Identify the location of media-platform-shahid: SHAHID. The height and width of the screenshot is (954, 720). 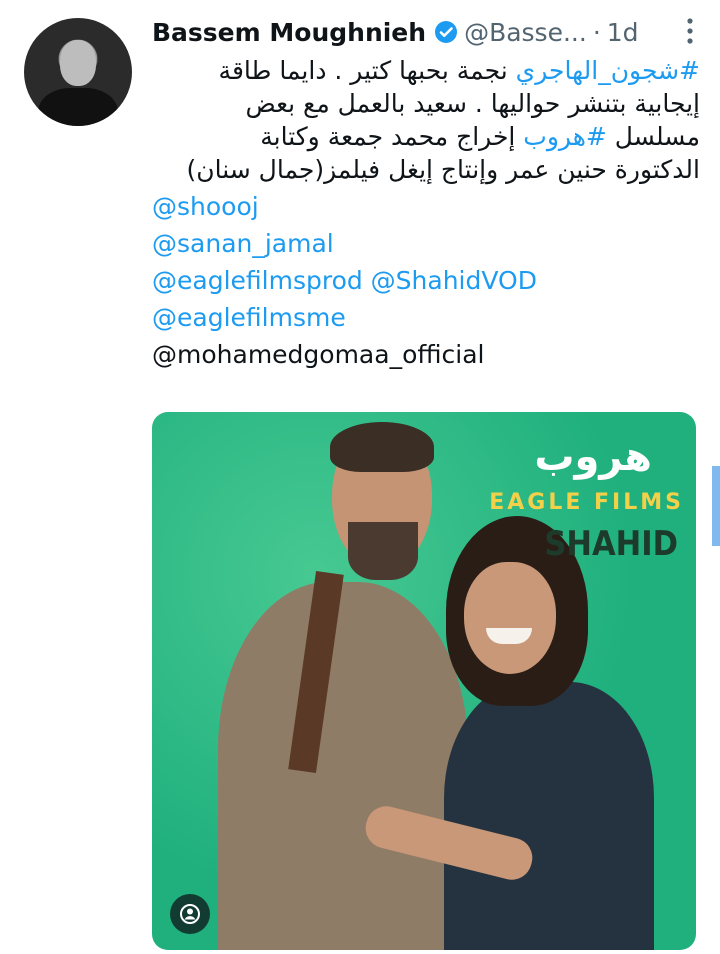
(611, 544).